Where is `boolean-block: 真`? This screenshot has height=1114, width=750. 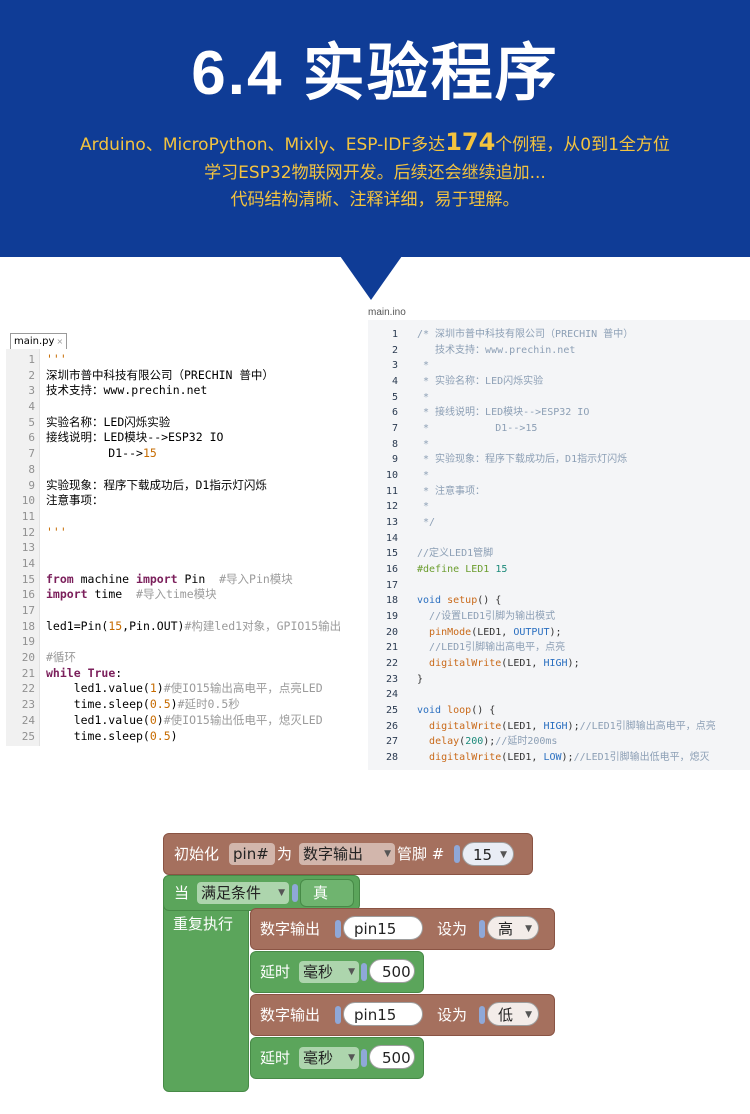
boolean-block: 真 is located at coordinates (327, 893).